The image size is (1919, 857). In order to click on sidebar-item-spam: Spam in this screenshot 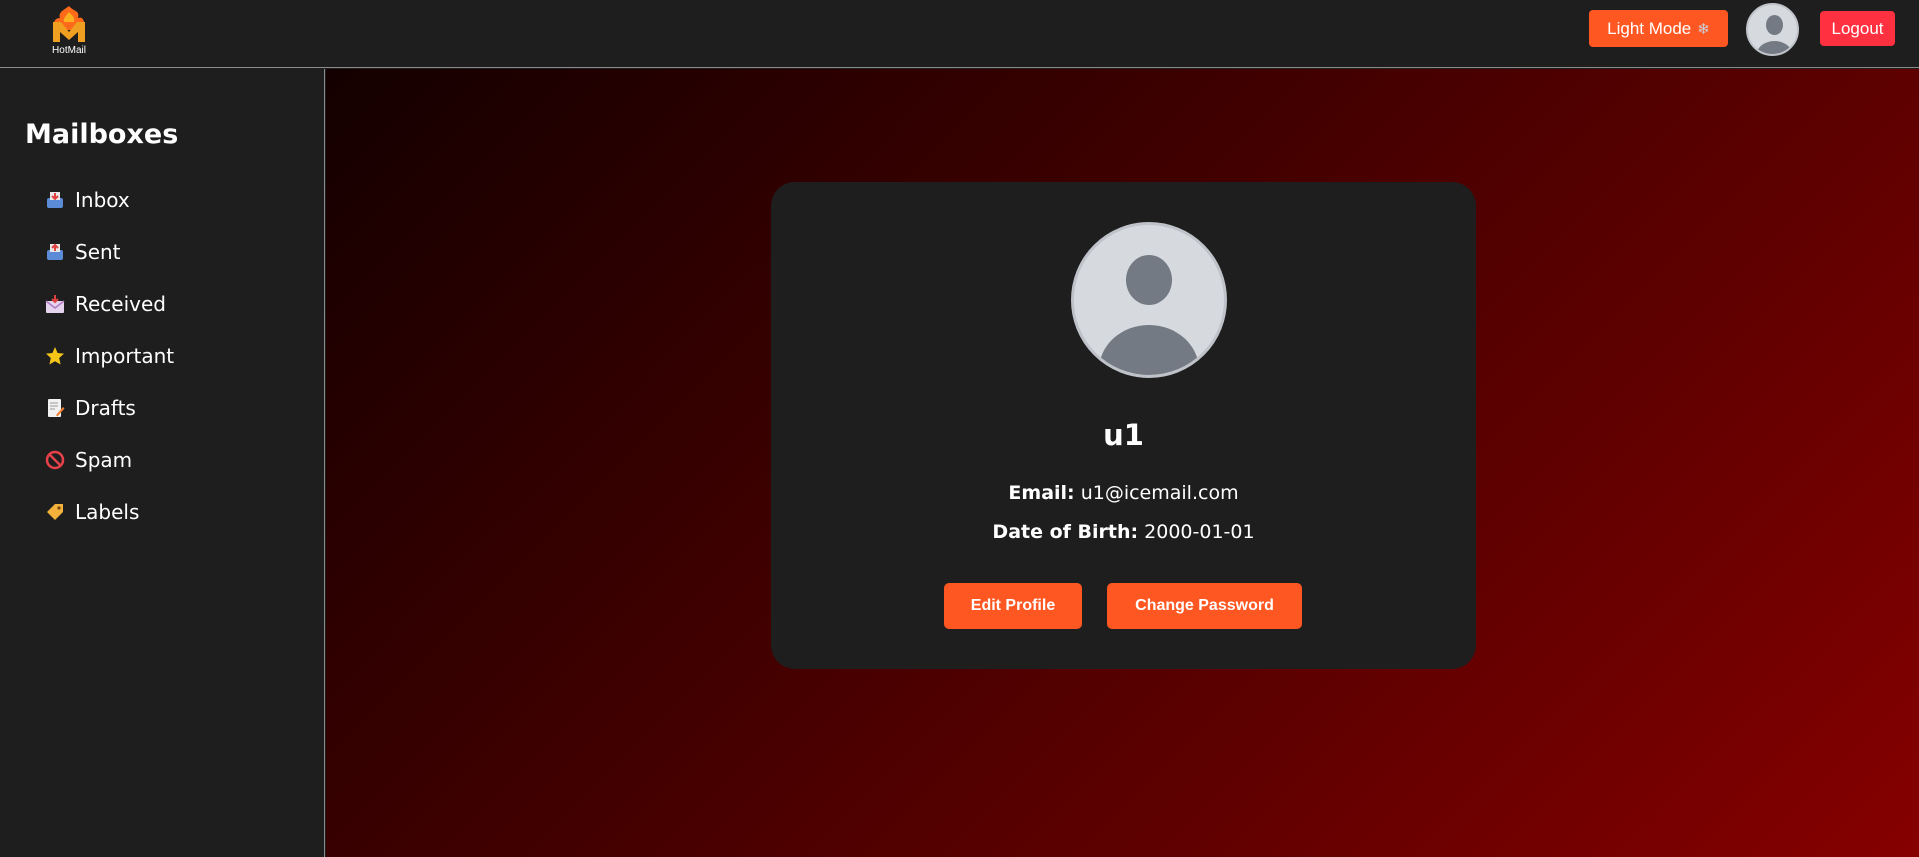, I will do `click(109, 474)`.